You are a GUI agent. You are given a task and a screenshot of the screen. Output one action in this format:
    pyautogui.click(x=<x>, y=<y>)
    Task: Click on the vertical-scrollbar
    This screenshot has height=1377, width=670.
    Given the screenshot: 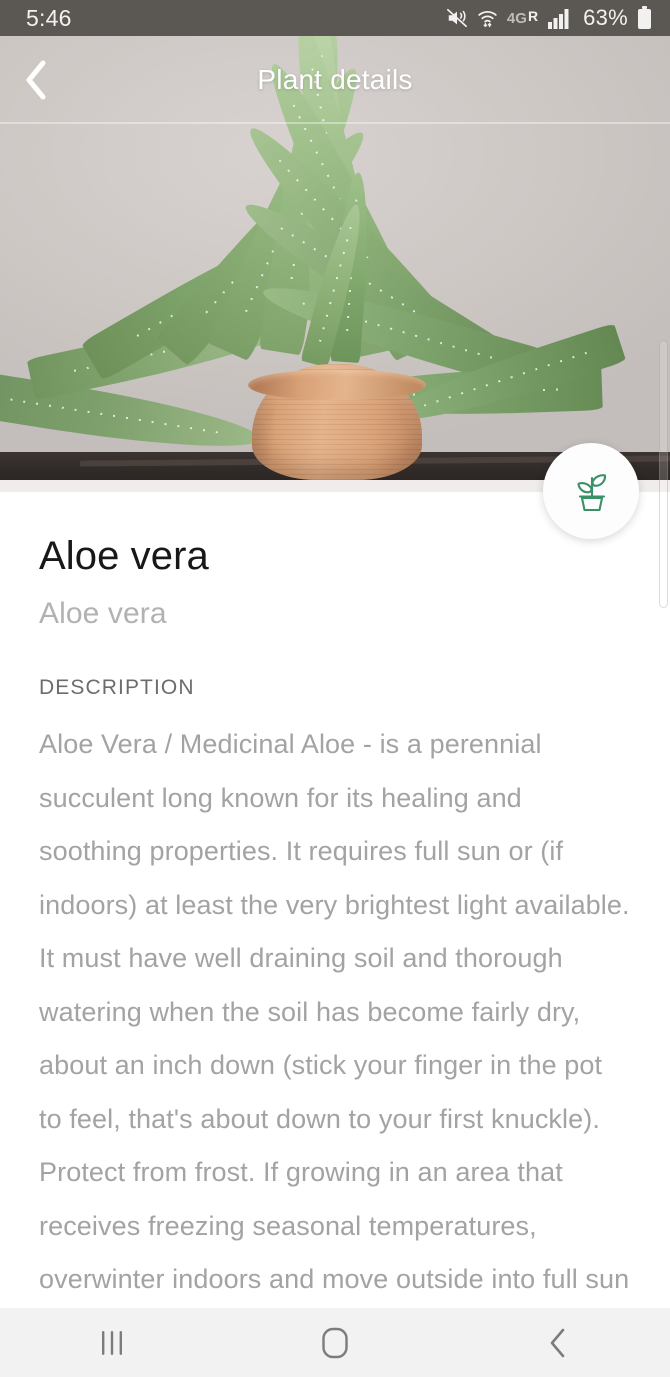 What is the action you would take?
    pyautogui.click(x=663, y=474)
    